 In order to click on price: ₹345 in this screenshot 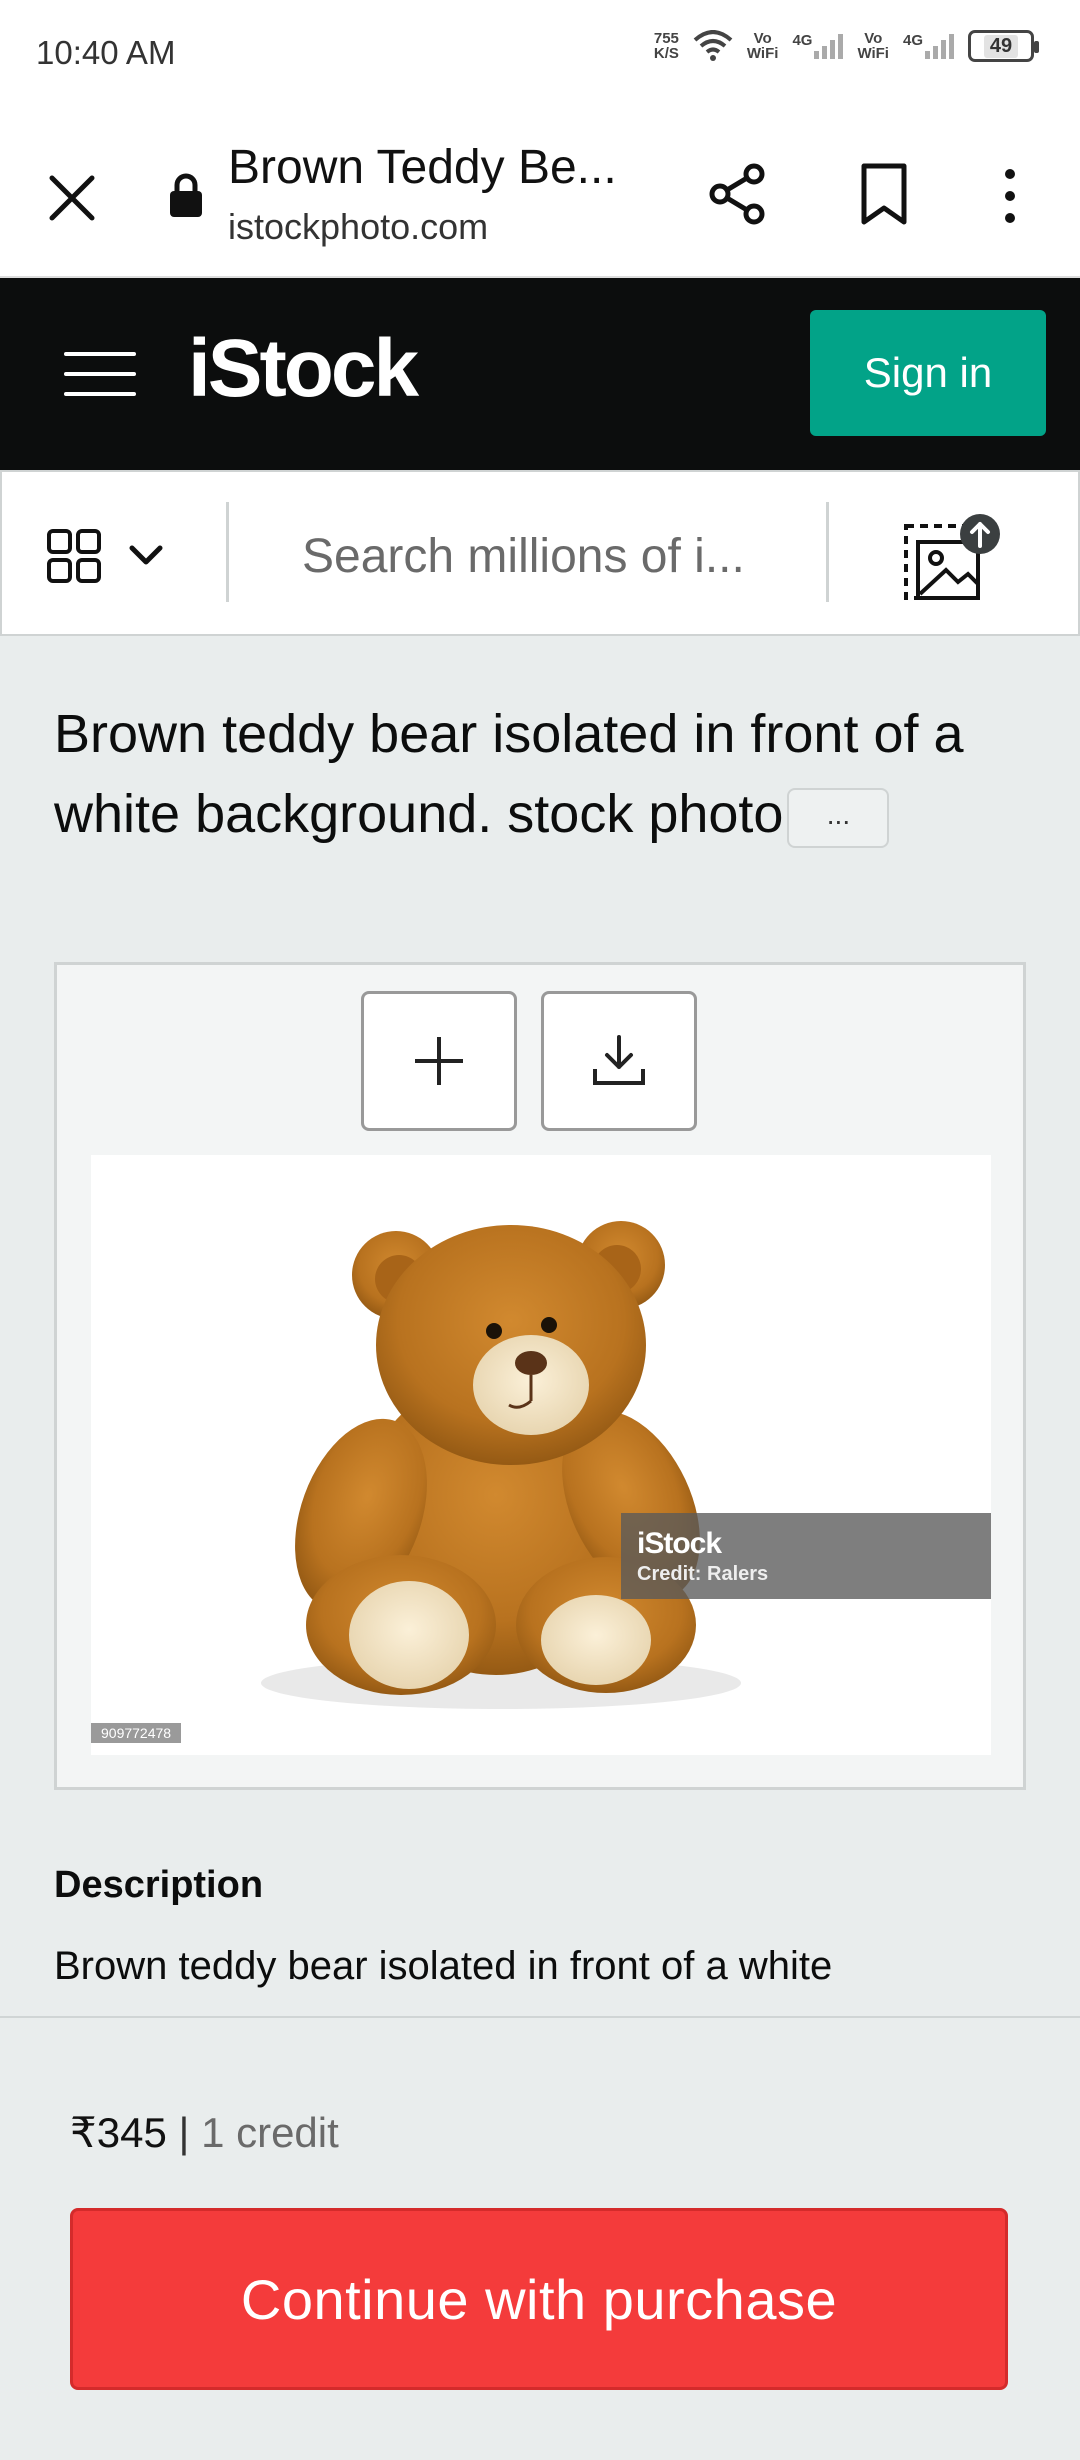, I will do `click(118, 2132)`.